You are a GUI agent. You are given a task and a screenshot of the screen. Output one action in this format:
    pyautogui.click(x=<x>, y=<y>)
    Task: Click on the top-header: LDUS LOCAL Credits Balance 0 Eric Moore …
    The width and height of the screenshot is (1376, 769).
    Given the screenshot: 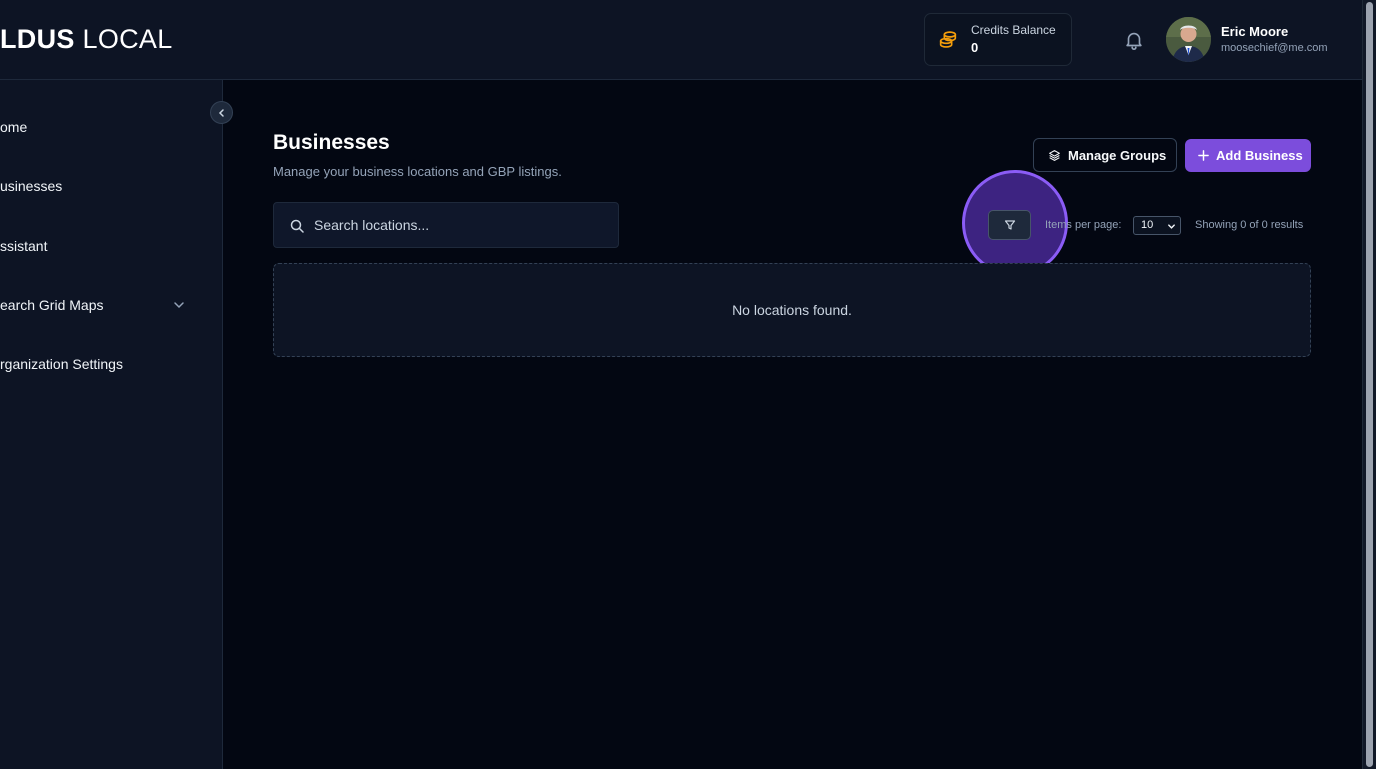 What is the action you would take?
    pyautogui.click(x=681, y=40)
    